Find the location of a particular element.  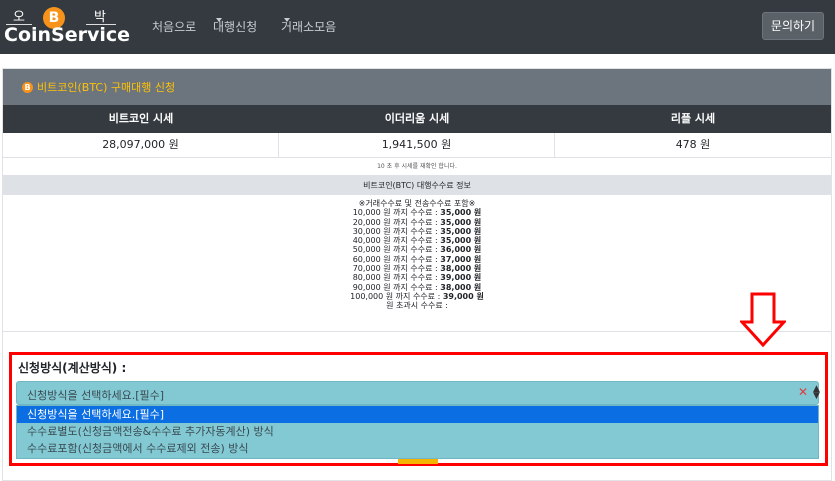

arrow-down-icon is located at coordinates (763, 320).